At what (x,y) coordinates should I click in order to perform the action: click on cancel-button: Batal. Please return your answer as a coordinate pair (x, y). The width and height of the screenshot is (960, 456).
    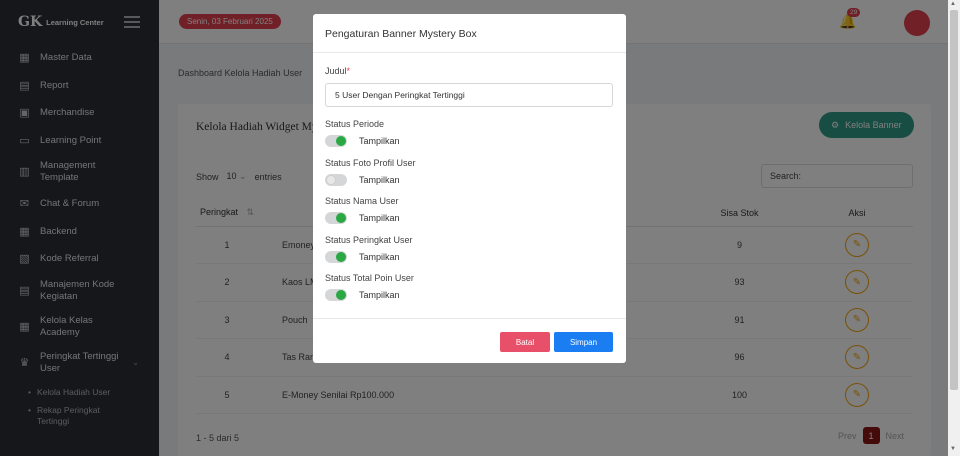
    Looking at the image, I should click on (525, 342).